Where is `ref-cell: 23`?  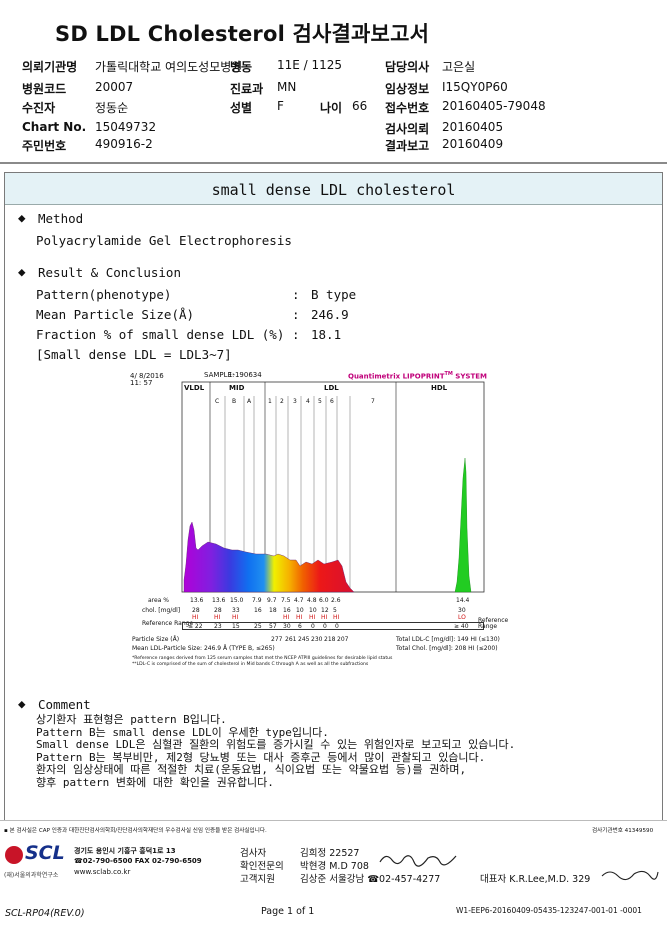
ref-cell: 23 is located at coordinates (218, 626).